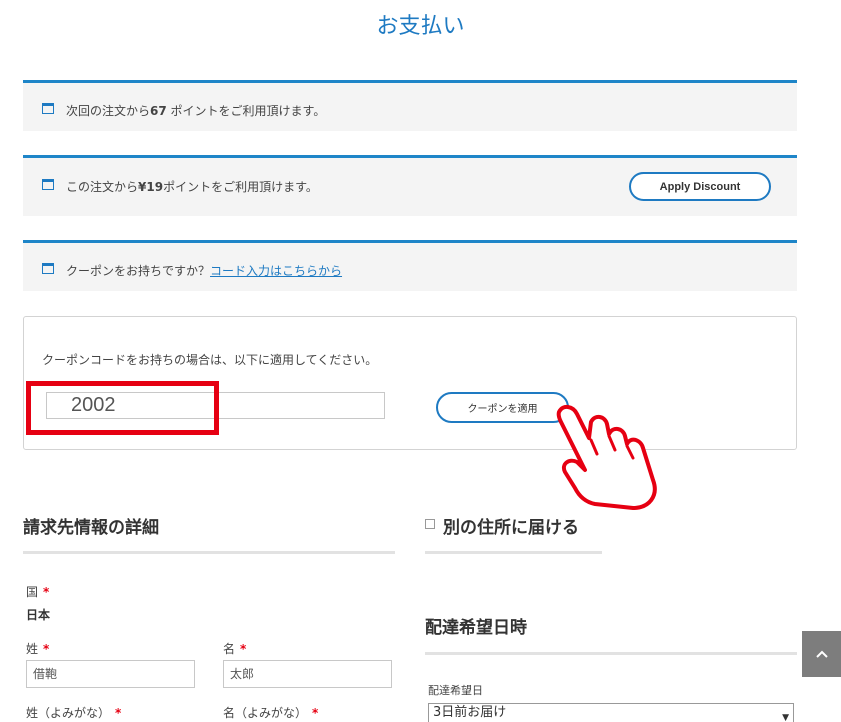 Image resolution: width=841 pixels, height=722 pixels. I want to click on shipping-divider, so click(513, 552).